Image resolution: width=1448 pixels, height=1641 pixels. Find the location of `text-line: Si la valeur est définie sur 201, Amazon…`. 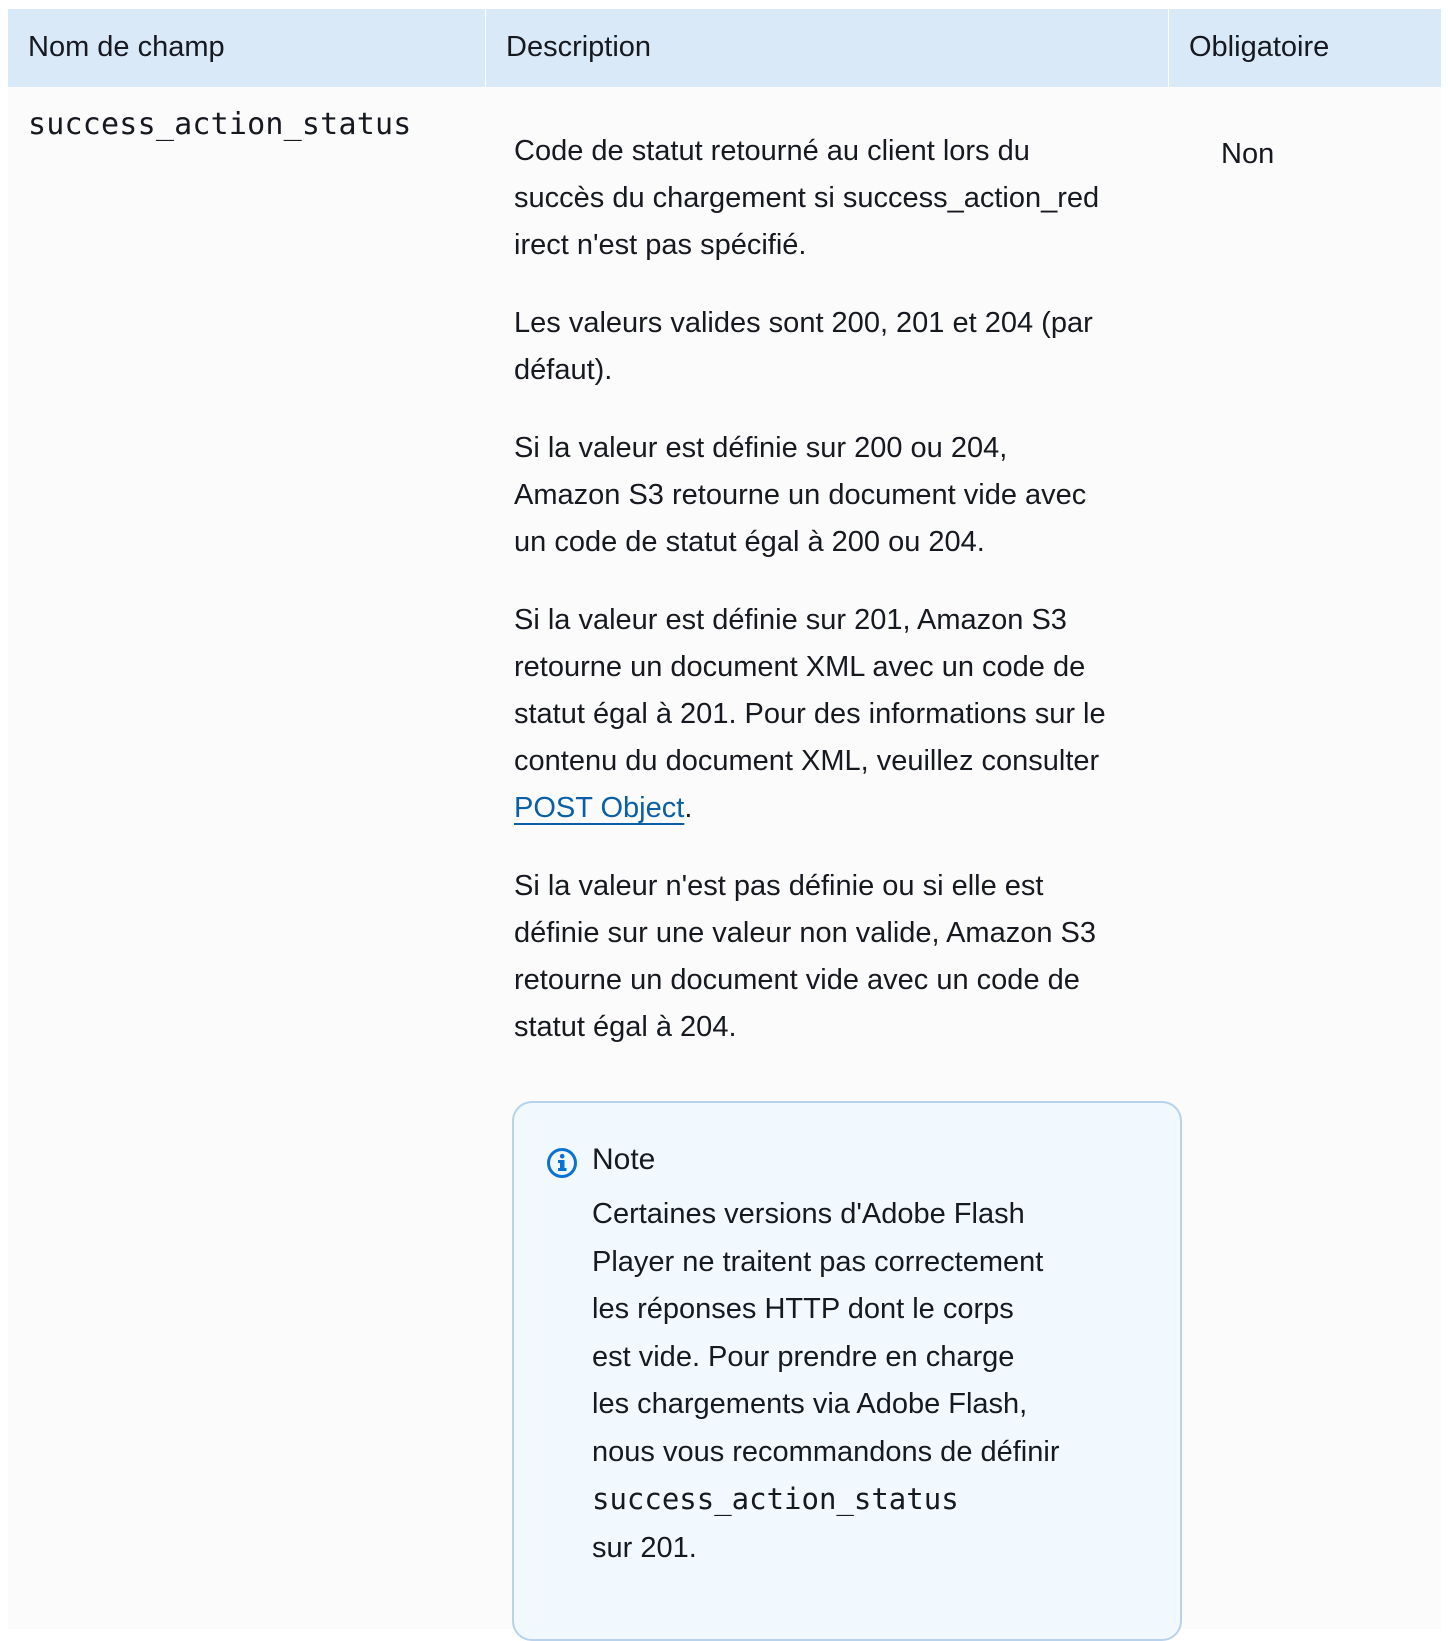

text-line: Si la valeur est définie sur 201, Amazon… is located at coordinates (790, 620).